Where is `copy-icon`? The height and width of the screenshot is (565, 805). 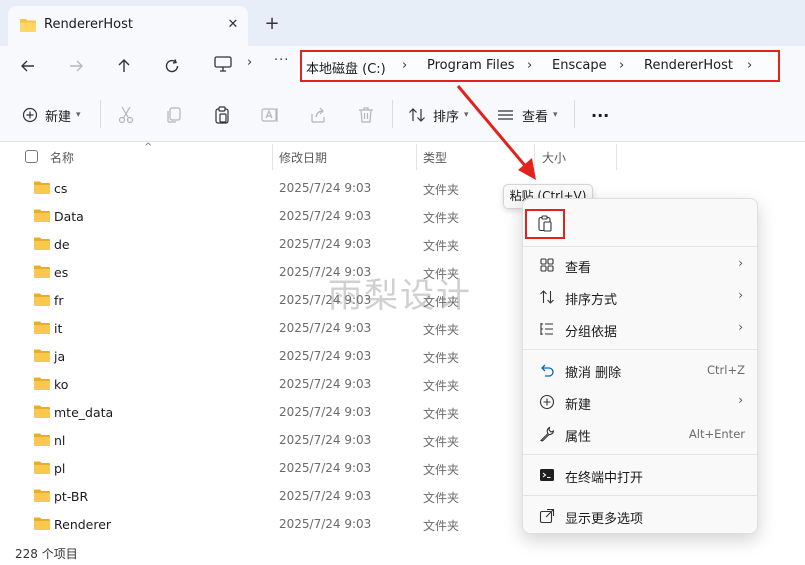
copy-icon is located at coordinates (174, 115).